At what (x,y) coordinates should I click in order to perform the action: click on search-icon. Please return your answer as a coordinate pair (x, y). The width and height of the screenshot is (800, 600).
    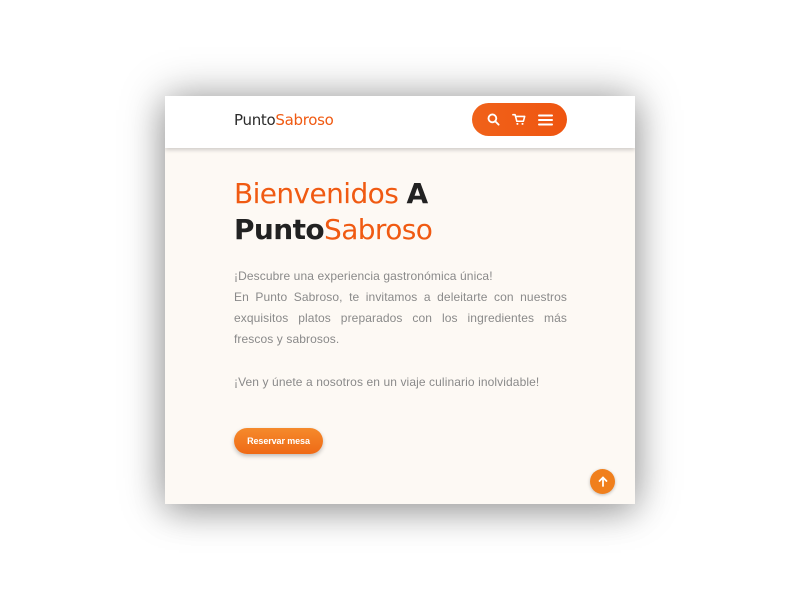
    Looking at the image, I should click on (493, 119).